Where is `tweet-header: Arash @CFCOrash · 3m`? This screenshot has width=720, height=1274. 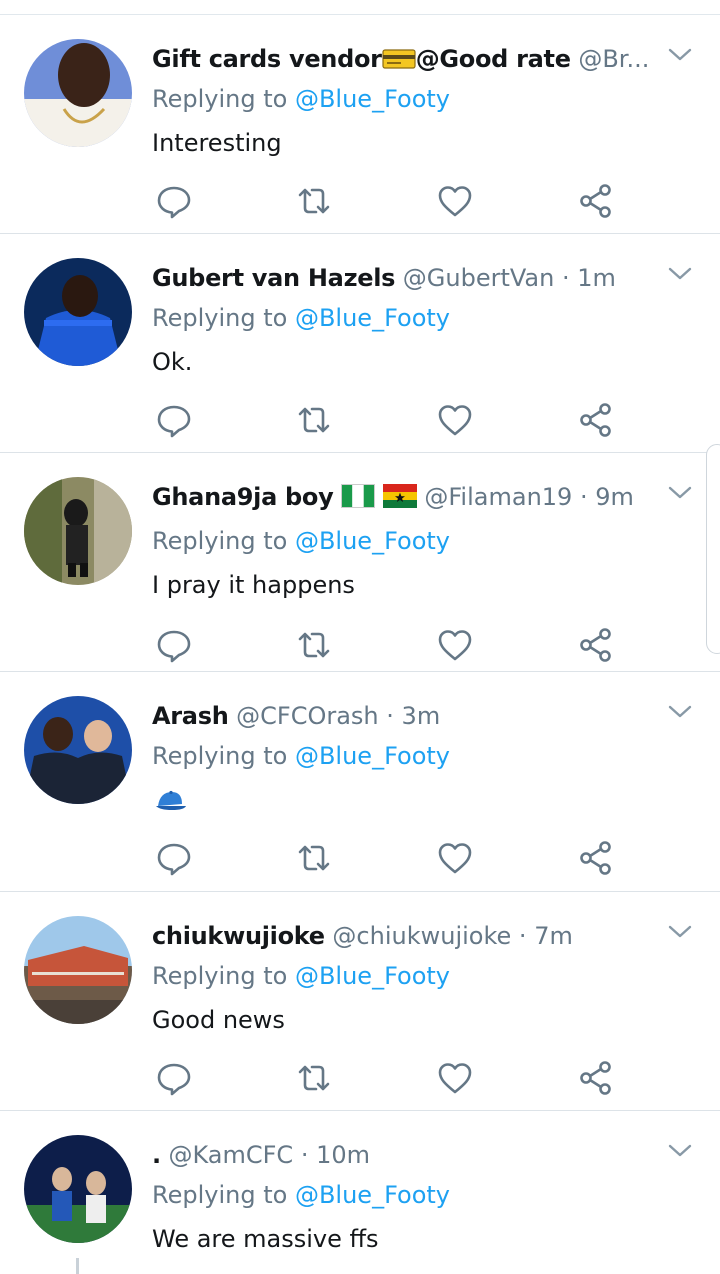 tweet-header: Arash @CFCOrash · 3m is located at coordinates (404, 716).